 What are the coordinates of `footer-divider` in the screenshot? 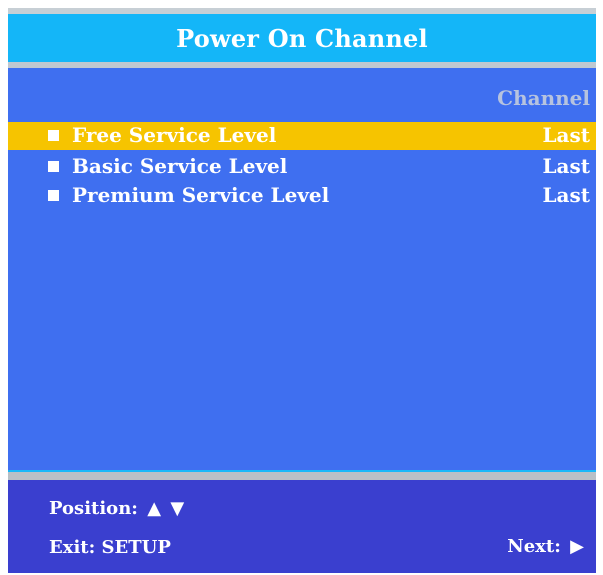 It's located at (302, 475).